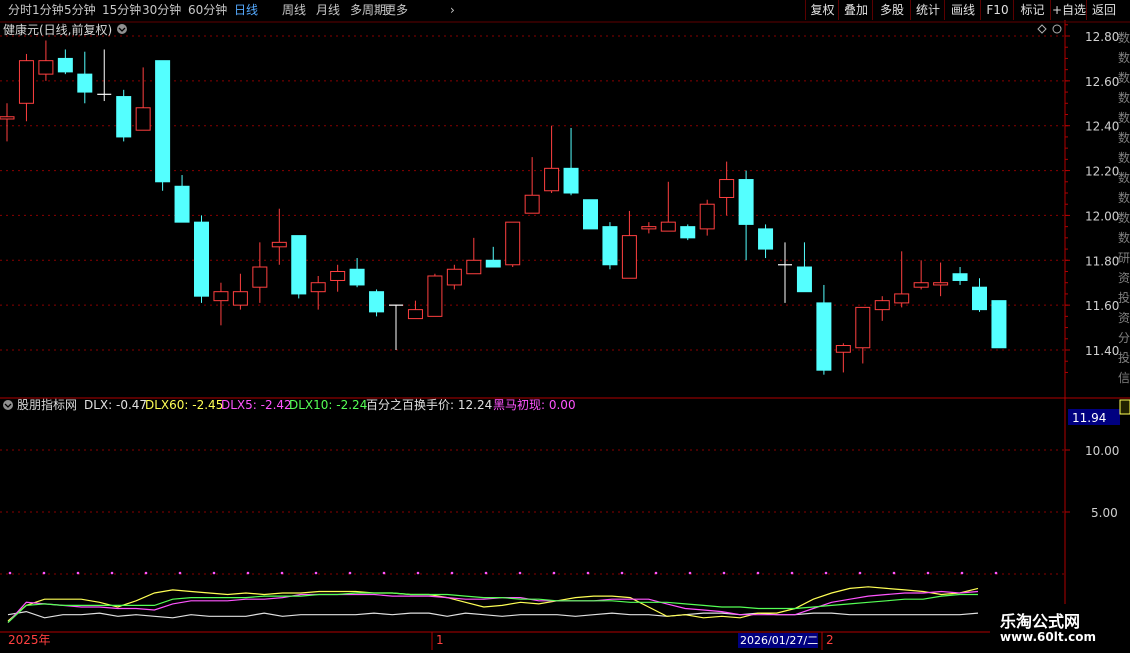  I want to click on toolbar-button-0: 复权, so click(822, 10).